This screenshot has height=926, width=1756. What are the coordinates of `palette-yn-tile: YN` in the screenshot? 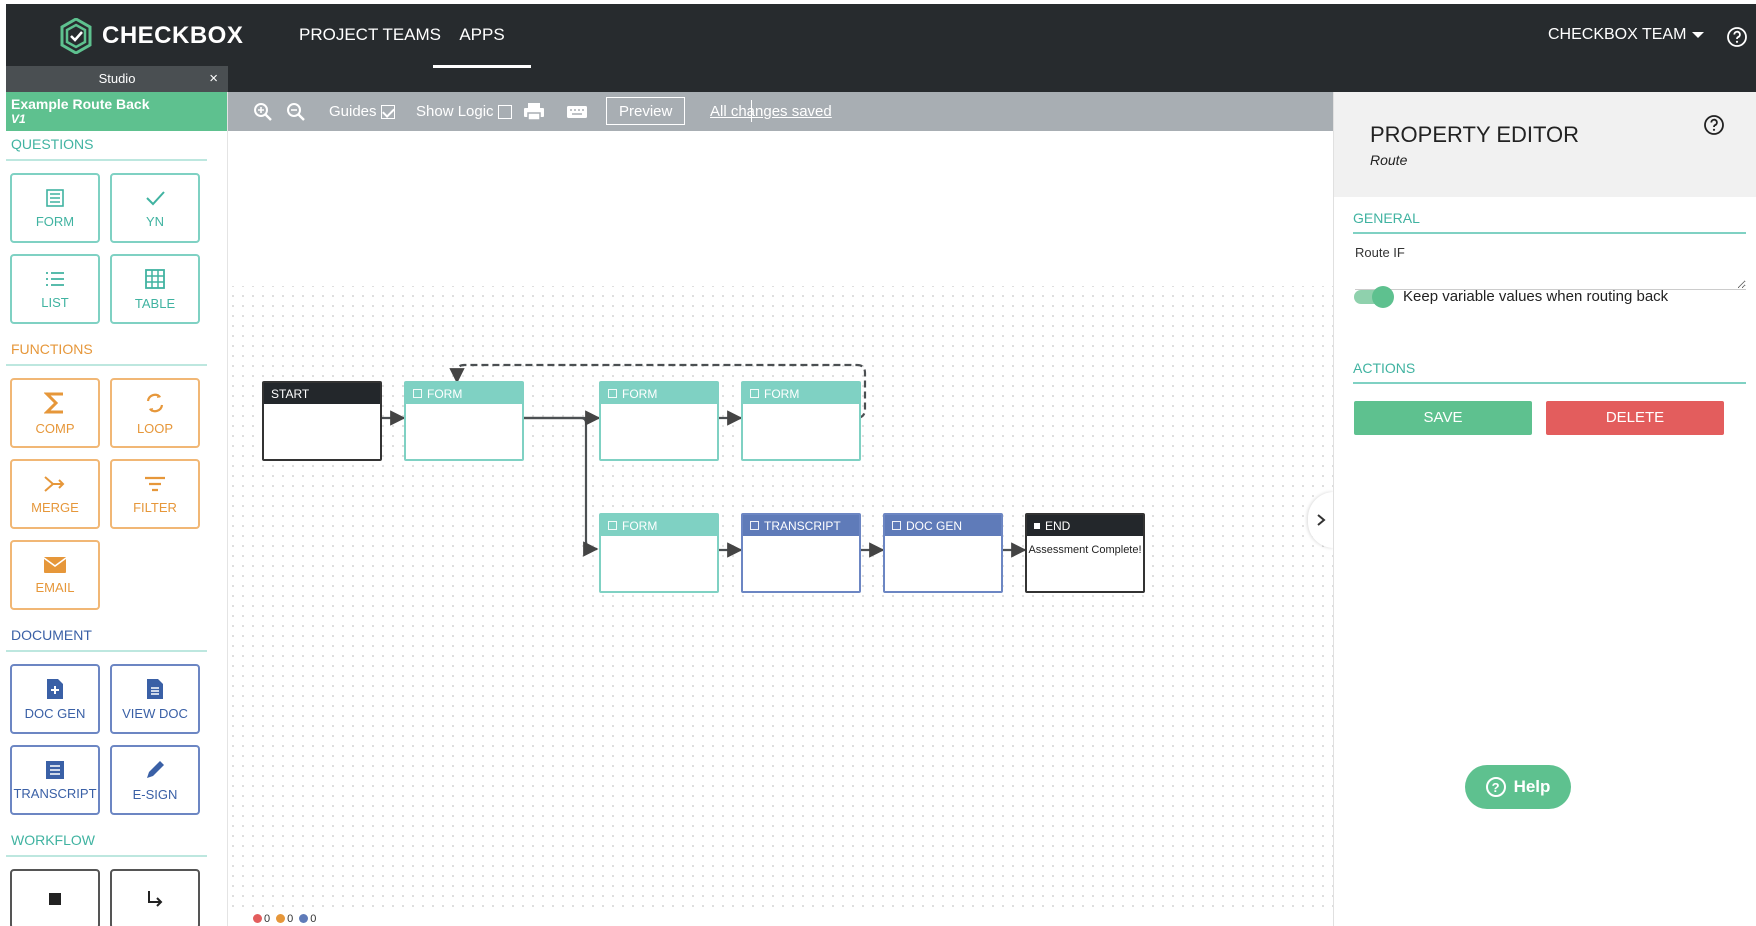 It's located at (155, 208).